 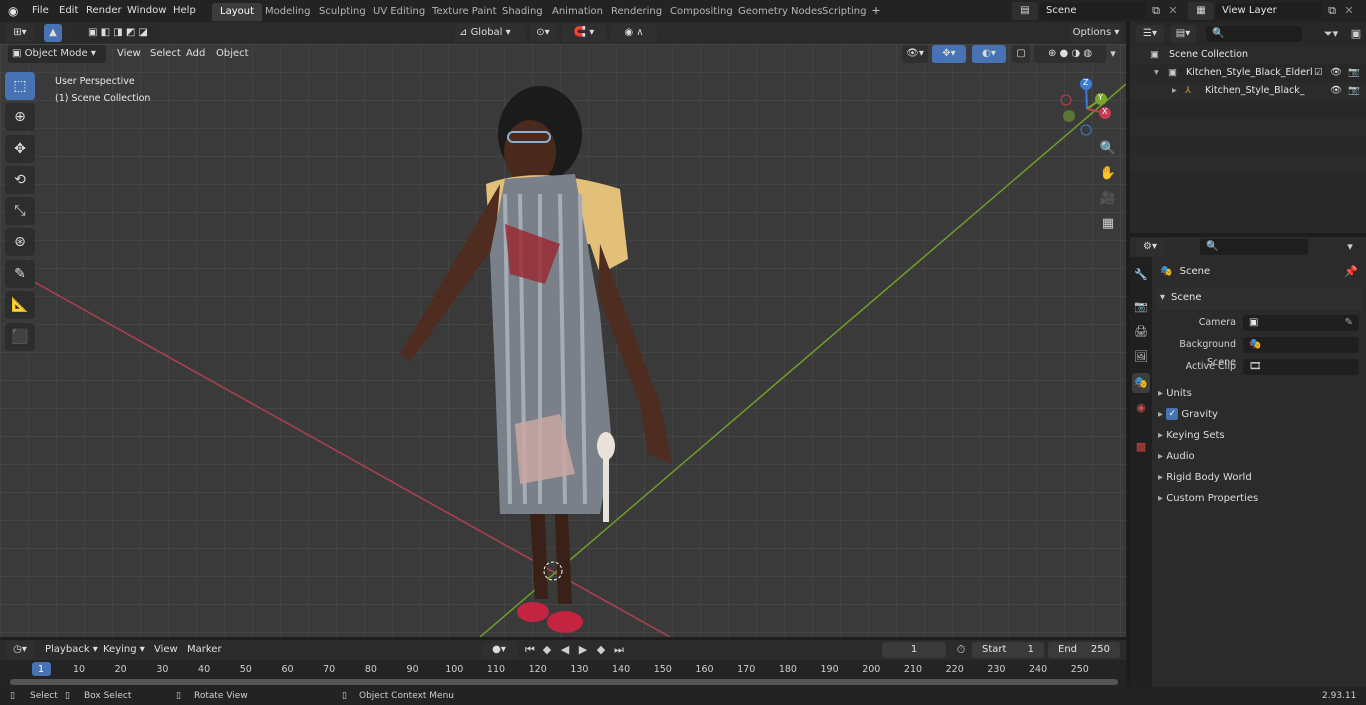 I want to click on tab-rendering: Rendering, so click(x=636, y=12).